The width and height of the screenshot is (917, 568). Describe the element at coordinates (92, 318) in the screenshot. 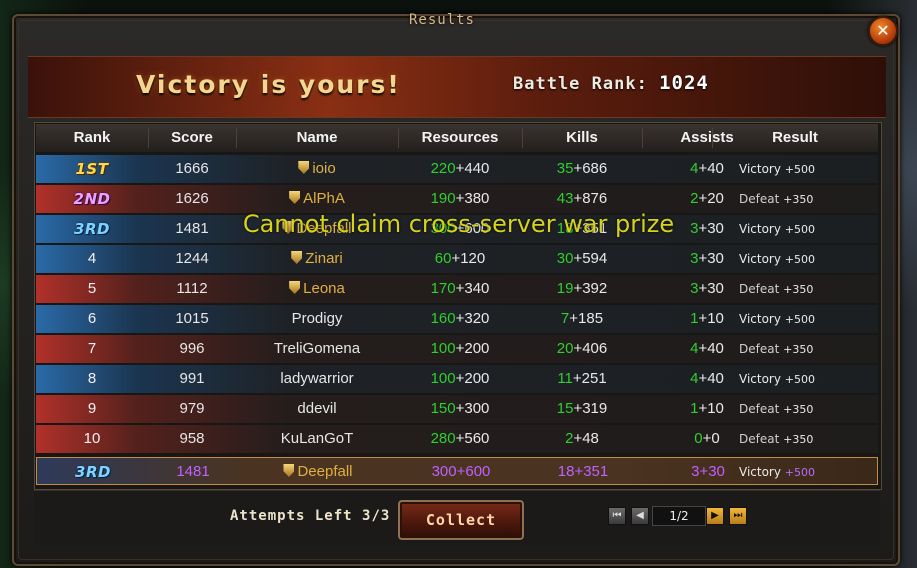

I see `rank-cell: 6` at that location.